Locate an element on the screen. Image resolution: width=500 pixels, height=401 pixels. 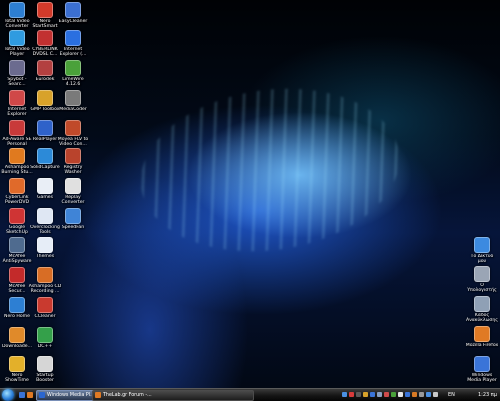
replay-converter-icon: Replay Converter is located at coordinates (73, 192).